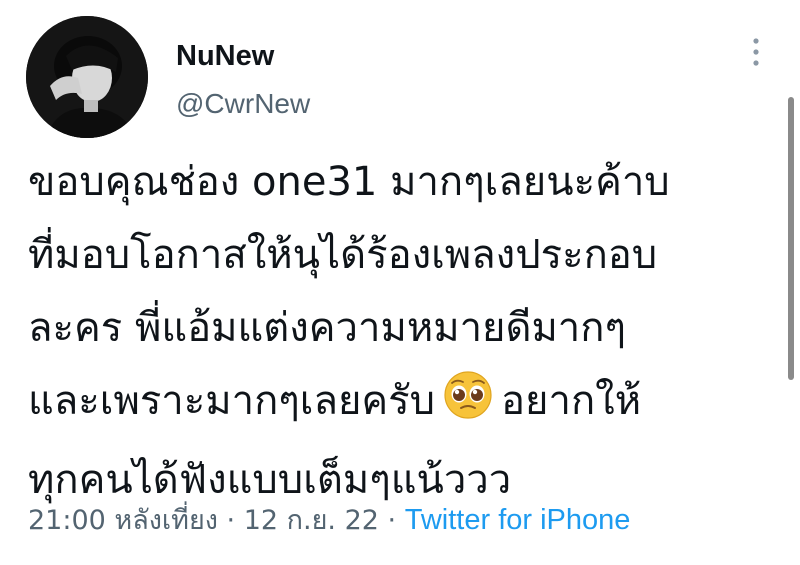 The image size is (800, 565). I want to click on tweet-text-line: ขอบคุณช่อง one31 มากๆเลยนะค้าบ, so click(349, 182).